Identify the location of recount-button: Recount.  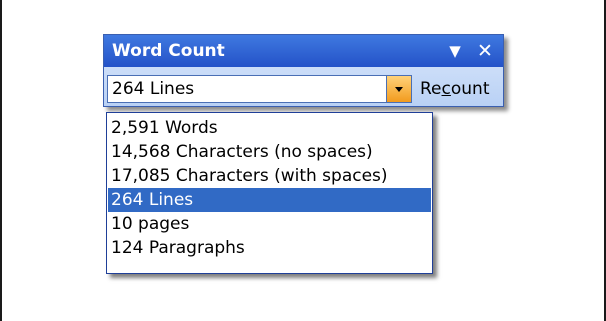
(455, 89).